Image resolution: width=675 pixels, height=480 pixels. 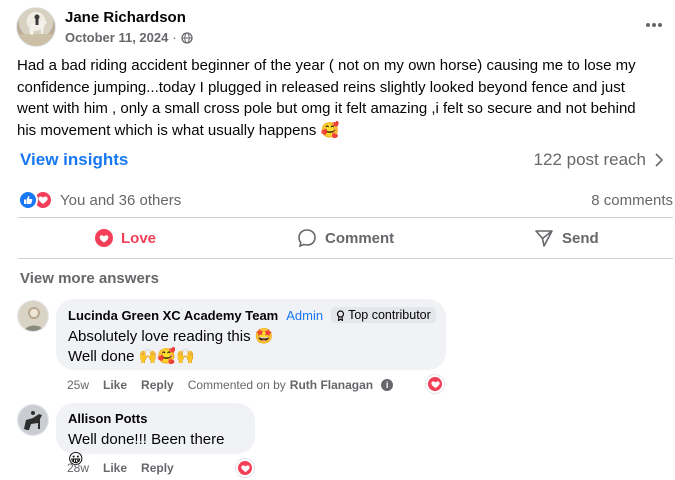 What do you see at coordinates (155, 435) in the screenshot?
I see `comment-bubble: Allison Potts Well done!!! Been there 😀` at bounding box center [155, 435].